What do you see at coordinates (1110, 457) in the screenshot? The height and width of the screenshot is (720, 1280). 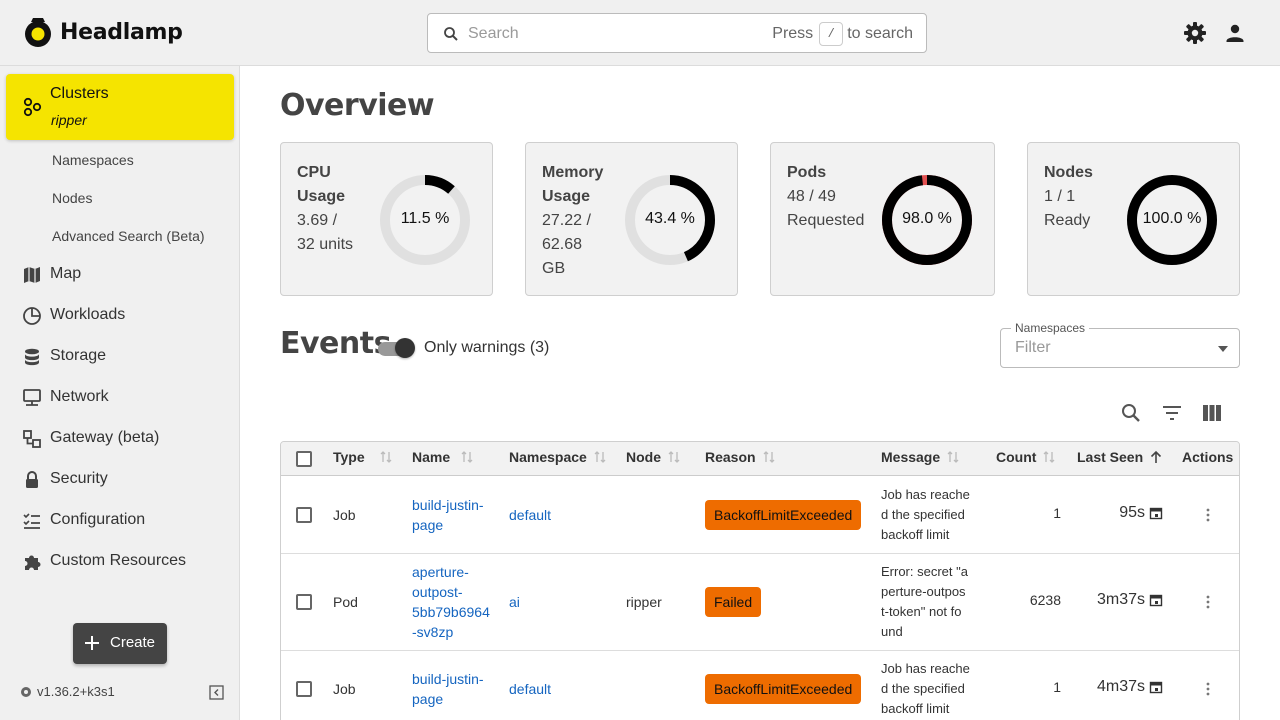 I see `column-label: Last Seen` at bounding box center [1110, 457].